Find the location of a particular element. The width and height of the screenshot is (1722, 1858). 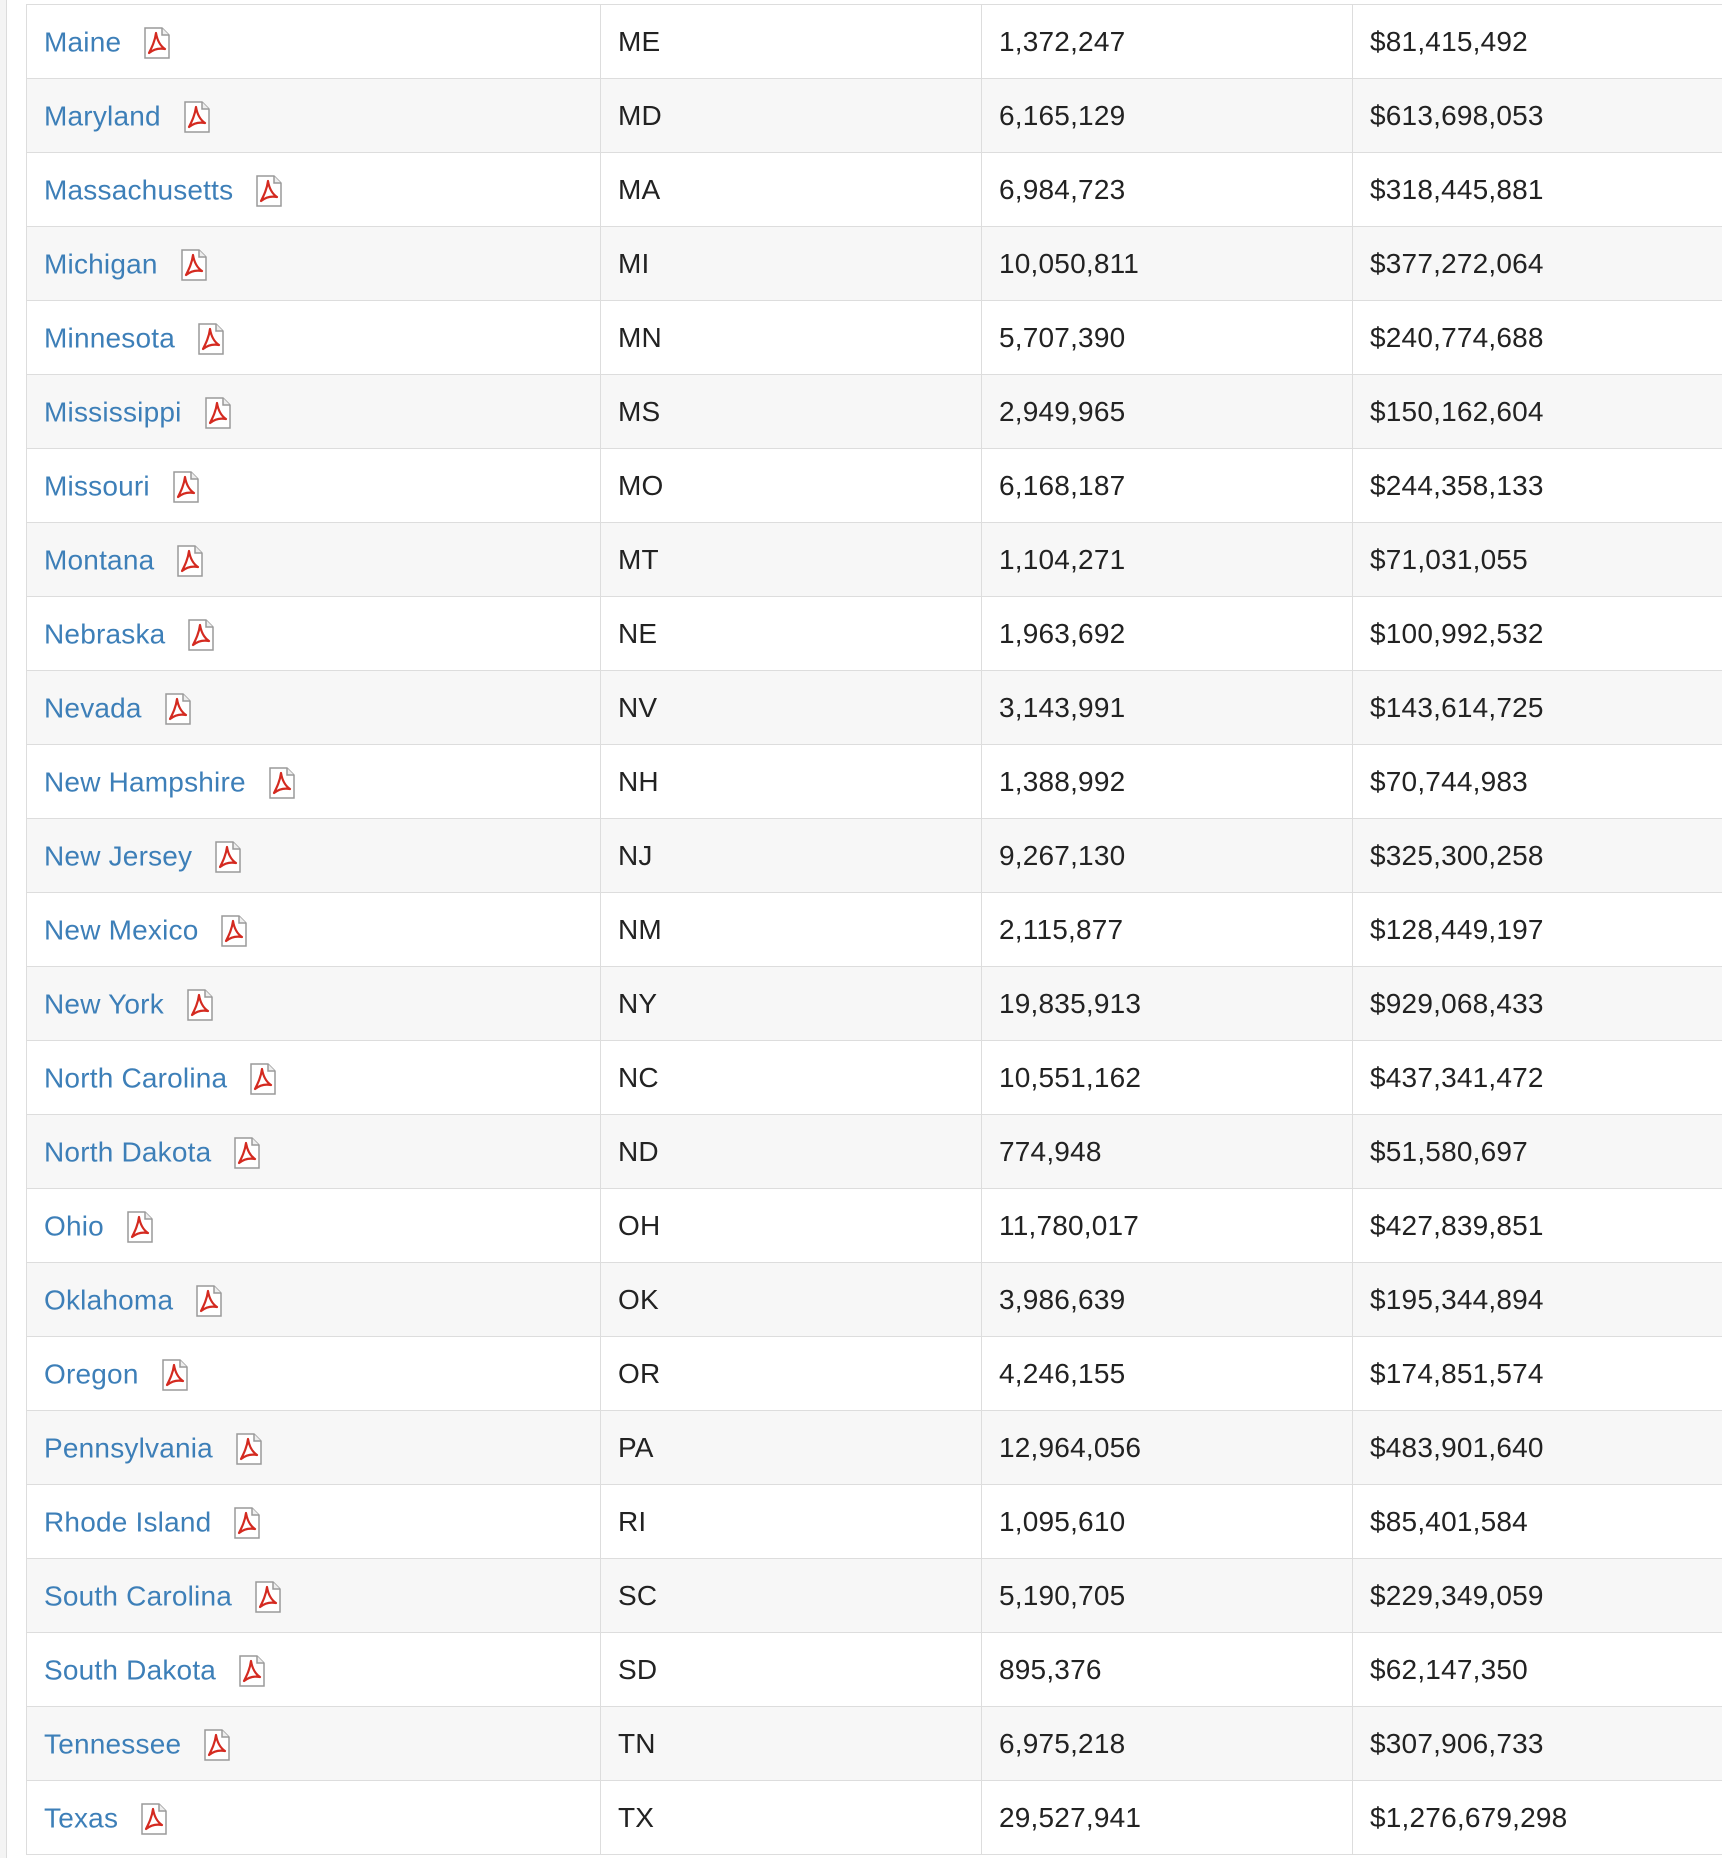

state-link: North Carolina is located at coordinates (135, 1077).